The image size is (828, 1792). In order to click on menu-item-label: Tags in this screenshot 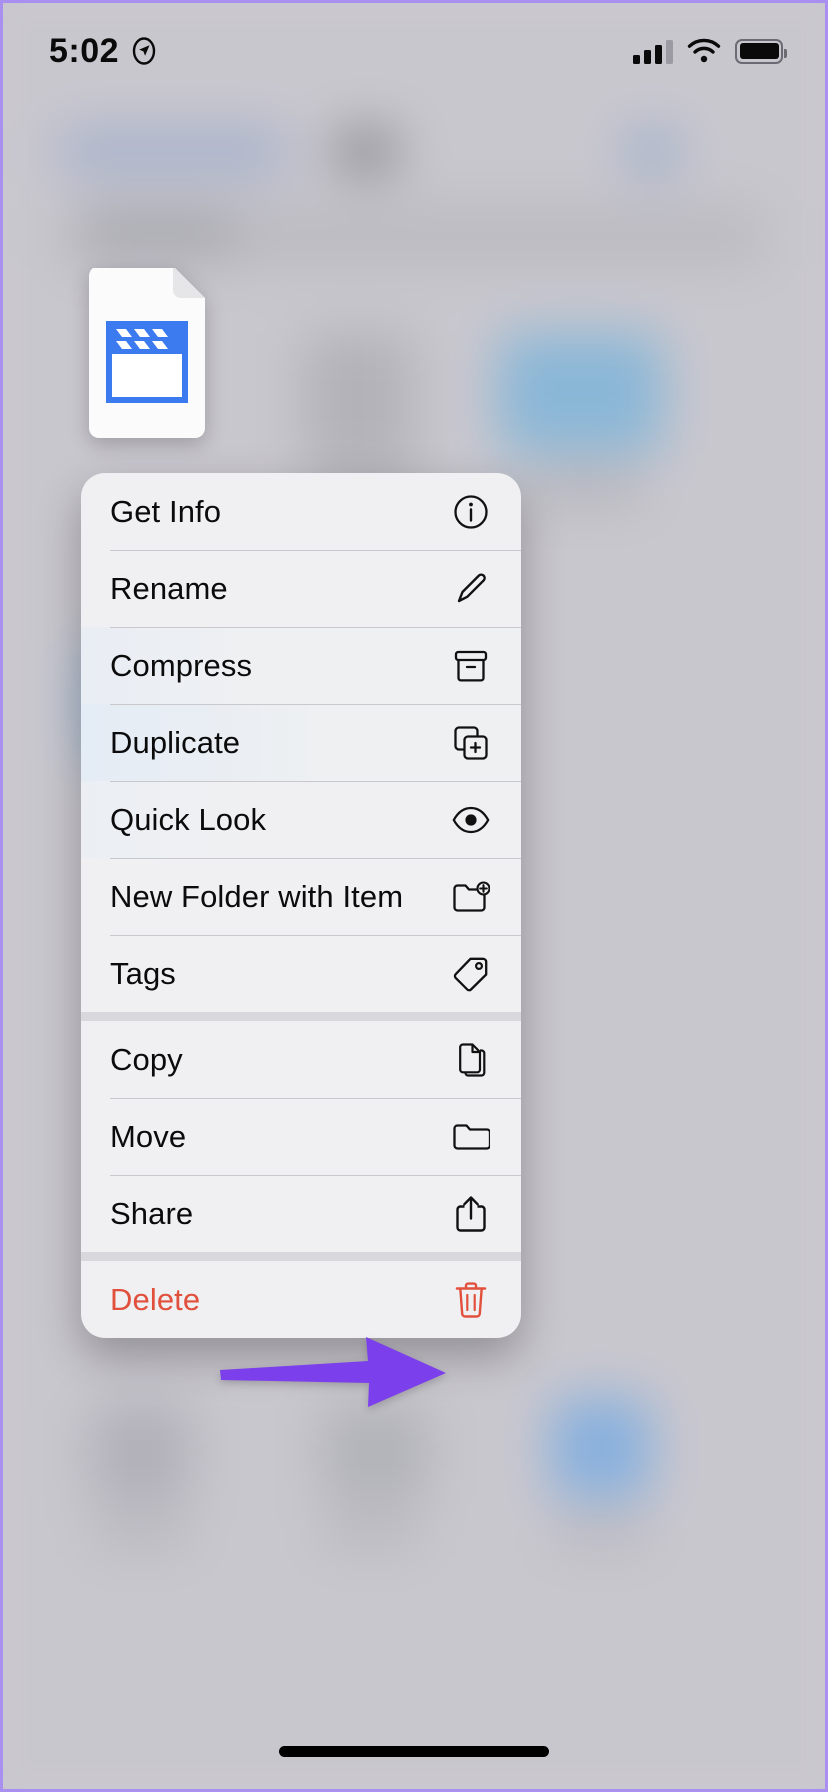, I will do `click(143, 973)`.